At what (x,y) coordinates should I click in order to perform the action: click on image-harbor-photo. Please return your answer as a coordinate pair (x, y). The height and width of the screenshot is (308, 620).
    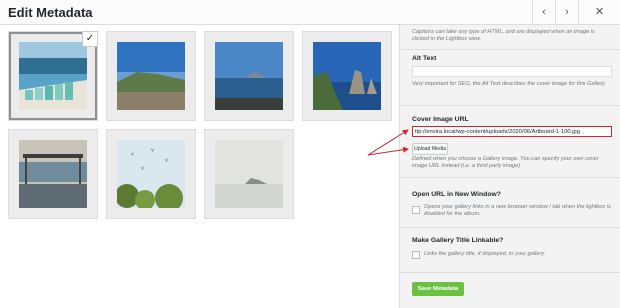
    Looking at the image, I should click on (53, 76).